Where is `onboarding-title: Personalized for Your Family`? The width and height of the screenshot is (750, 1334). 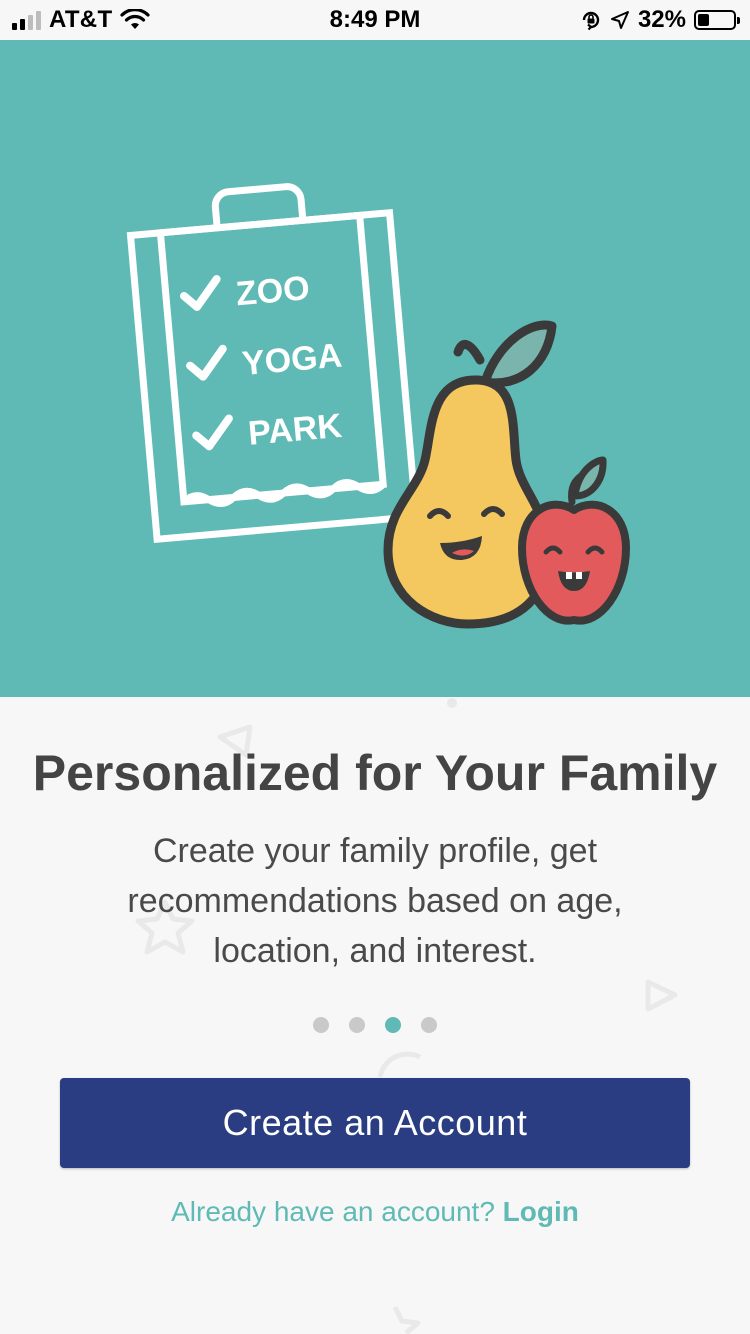 onboarding-title: Personalized for Your Family is located at coordinates (375, 773).